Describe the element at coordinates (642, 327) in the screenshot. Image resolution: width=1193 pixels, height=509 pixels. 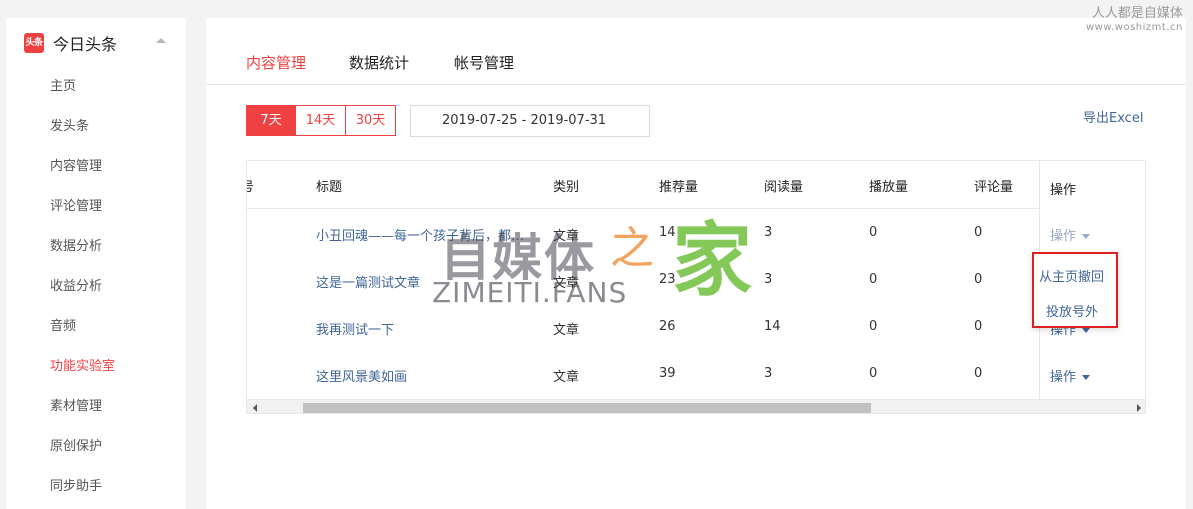
I see `table-row: 我再测试一下 文章 26 14 0 0` at that location.